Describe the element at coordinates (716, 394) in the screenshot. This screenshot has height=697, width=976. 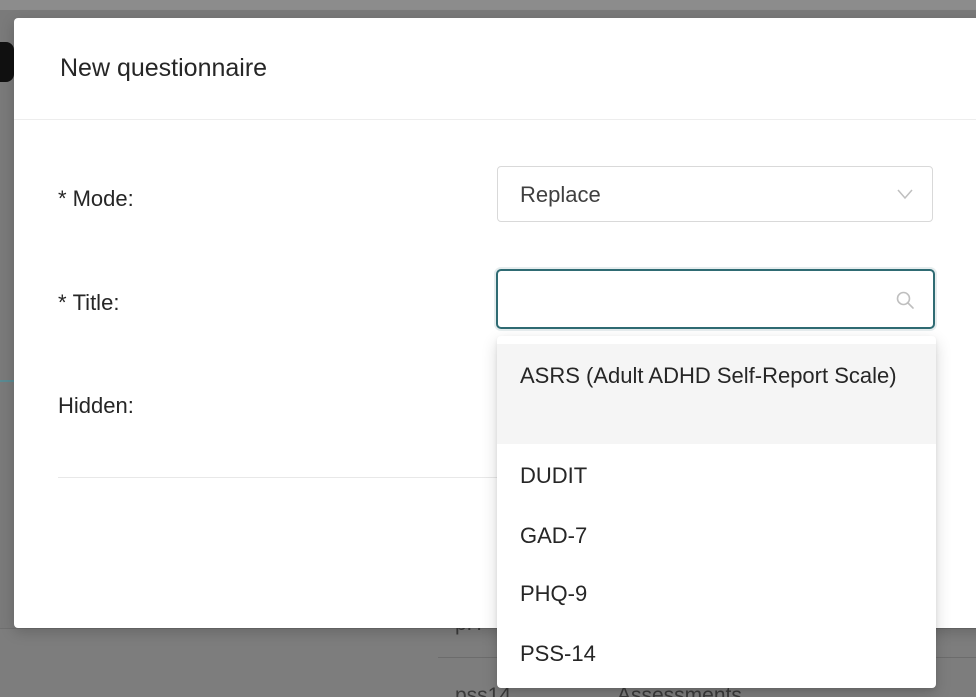
I see `dropdown-option: ASRS (Adult ADHD Self-Report Scale)` at that location.